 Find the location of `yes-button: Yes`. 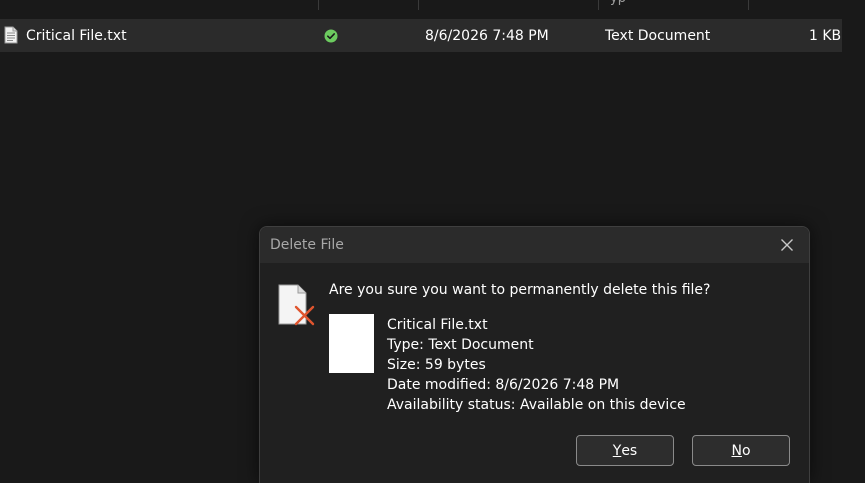

yes-button: Yes is located at coordinates (625, 450).